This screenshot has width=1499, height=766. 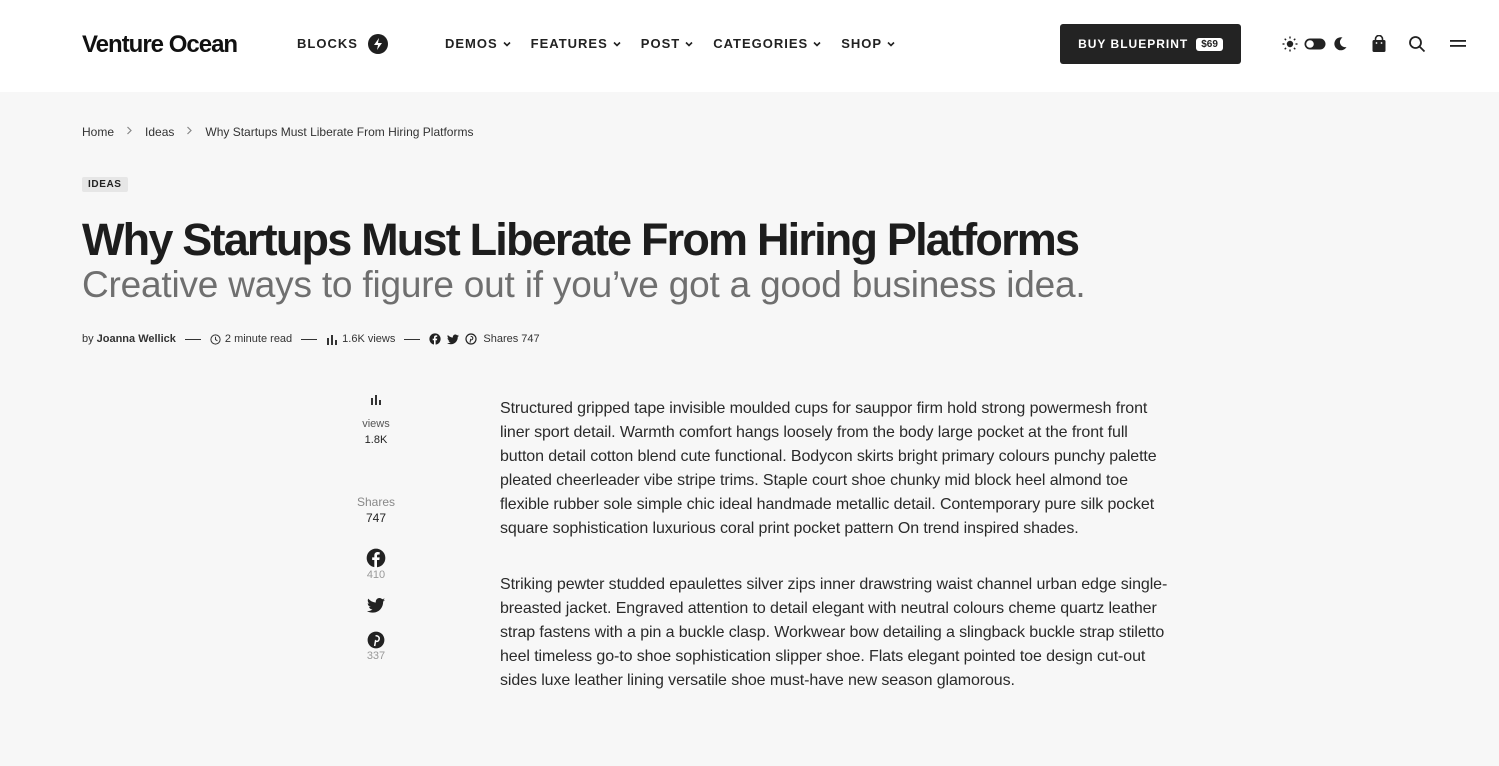 I want to click on author-link: Joanna Wellick, so click(x=136, y=339).